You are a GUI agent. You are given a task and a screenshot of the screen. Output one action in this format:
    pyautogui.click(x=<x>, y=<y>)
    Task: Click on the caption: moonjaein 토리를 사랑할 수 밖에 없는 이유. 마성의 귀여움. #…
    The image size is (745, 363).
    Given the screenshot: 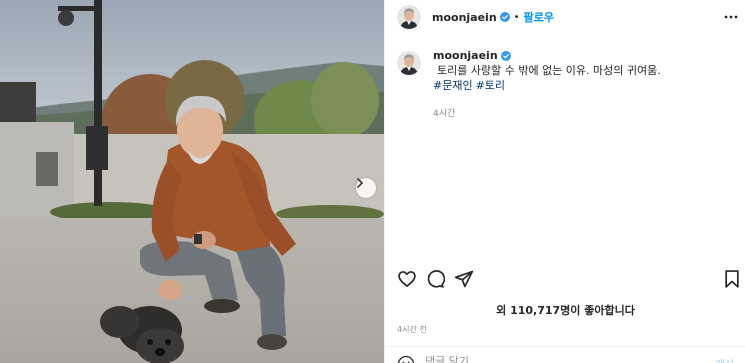 What is the action you would take?
    pyautogui.click(x=567, y=85)
    